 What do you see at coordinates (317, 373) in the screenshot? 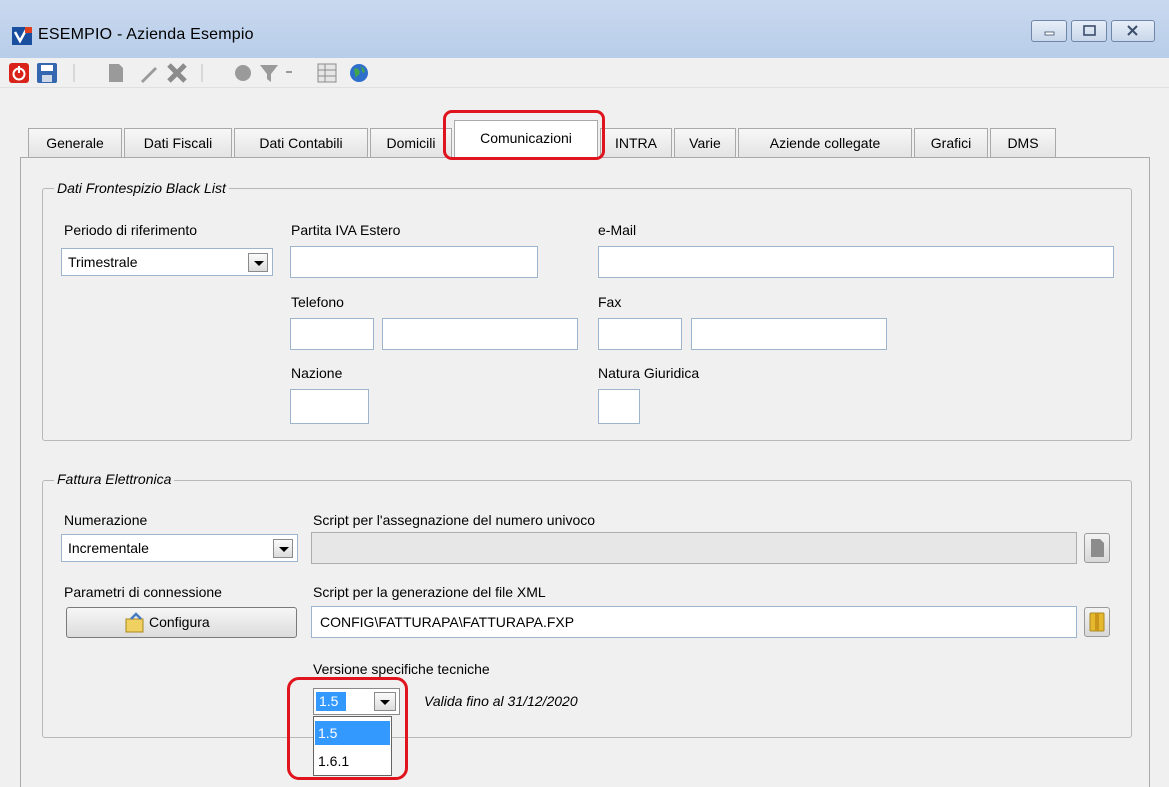
I see `nazione-label: Nazione` at bounding box center [317, 373].